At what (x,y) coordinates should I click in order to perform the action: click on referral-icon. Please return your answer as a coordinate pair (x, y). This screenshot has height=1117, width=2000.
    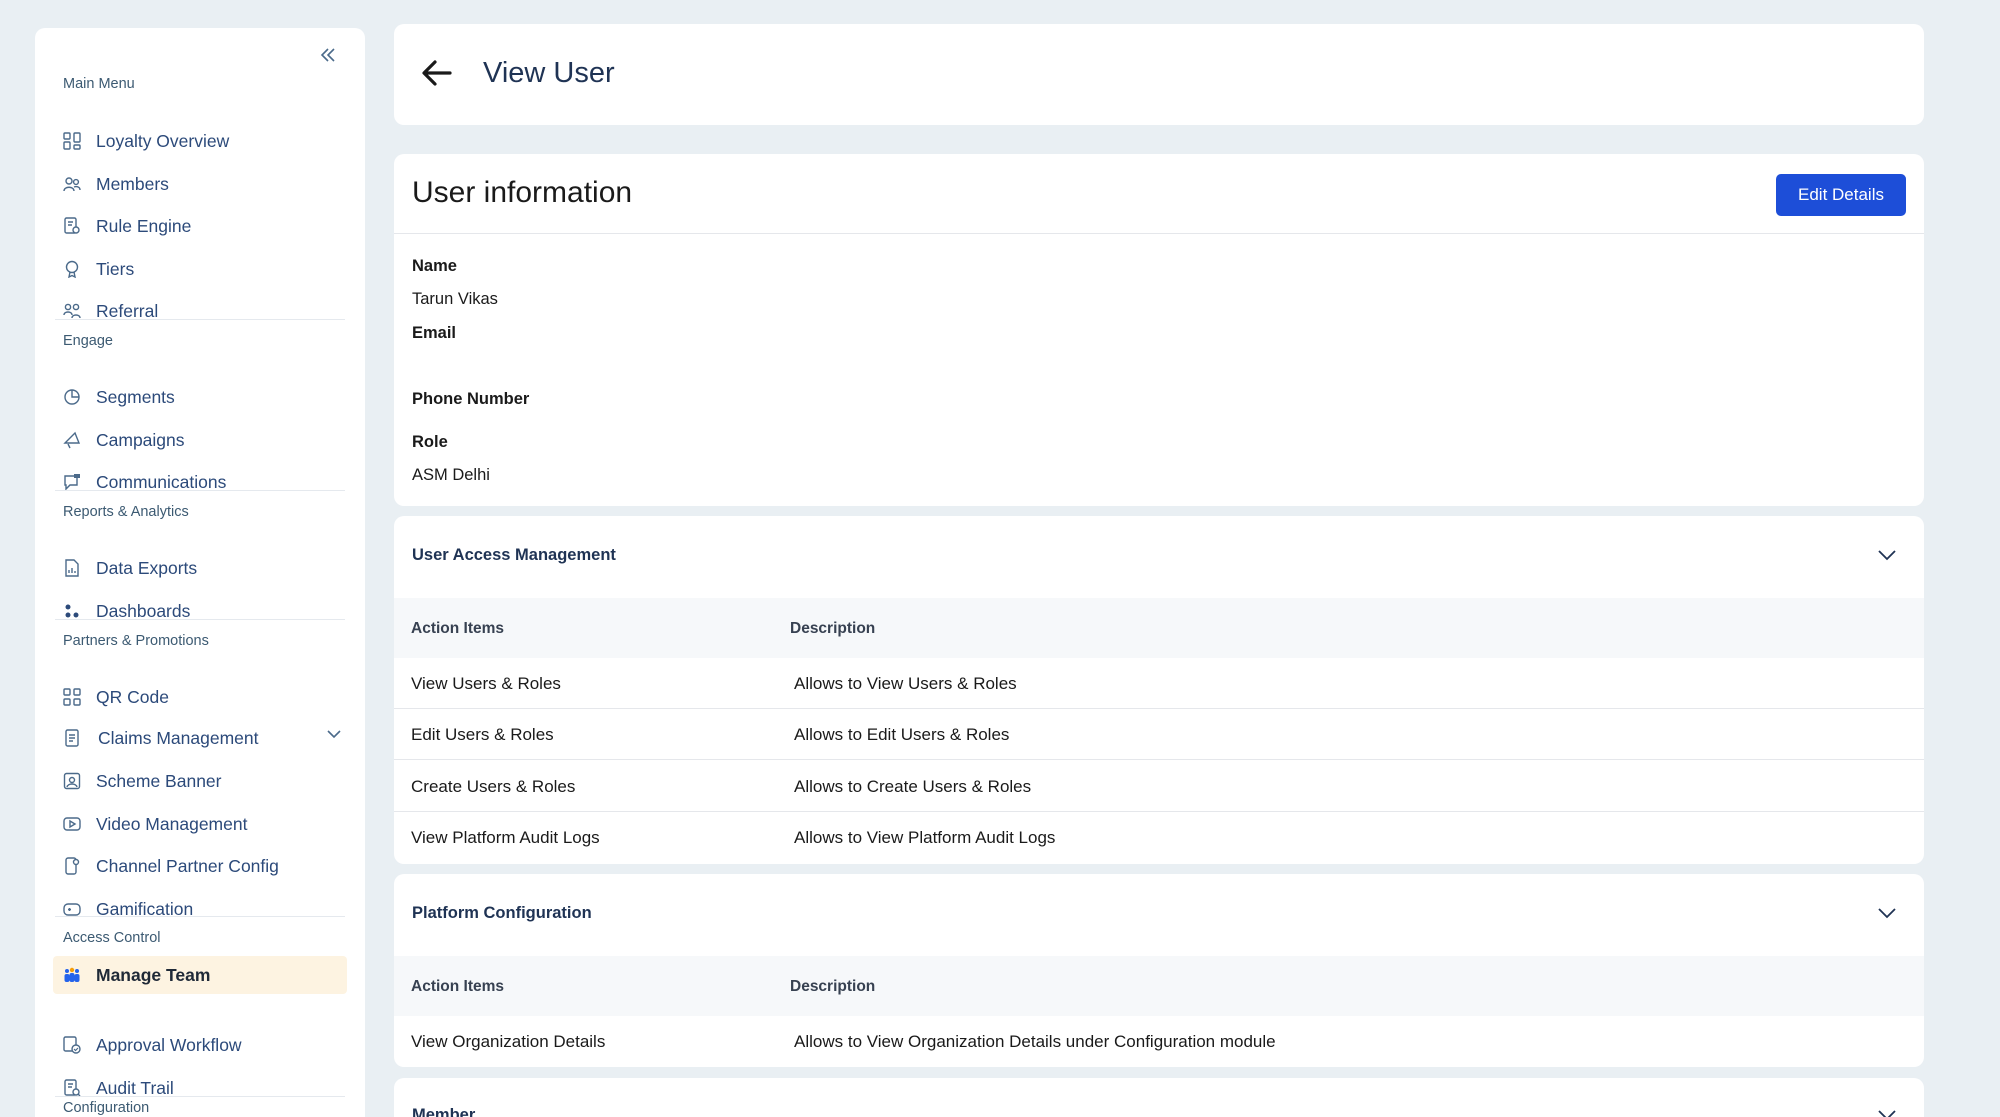
    Looking at the image, I should click on (72, 311).